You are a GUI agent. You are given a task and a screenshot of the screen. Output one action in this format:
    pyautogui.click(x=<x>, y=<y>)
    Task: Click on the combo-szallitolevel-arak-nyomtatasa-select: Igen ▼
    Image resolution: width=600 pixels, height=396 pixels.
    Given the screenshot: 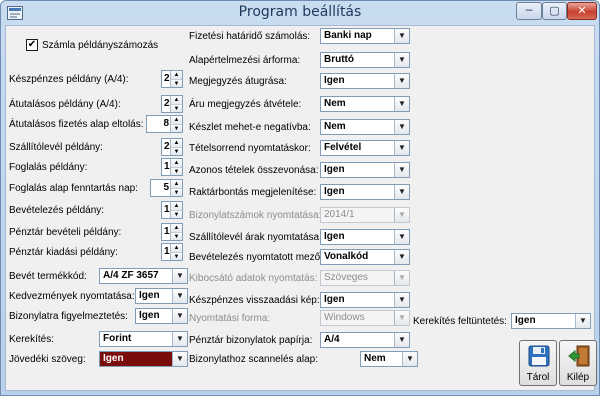 What is the action you would take?
    pyautogui.click(x=365, y=237)
    